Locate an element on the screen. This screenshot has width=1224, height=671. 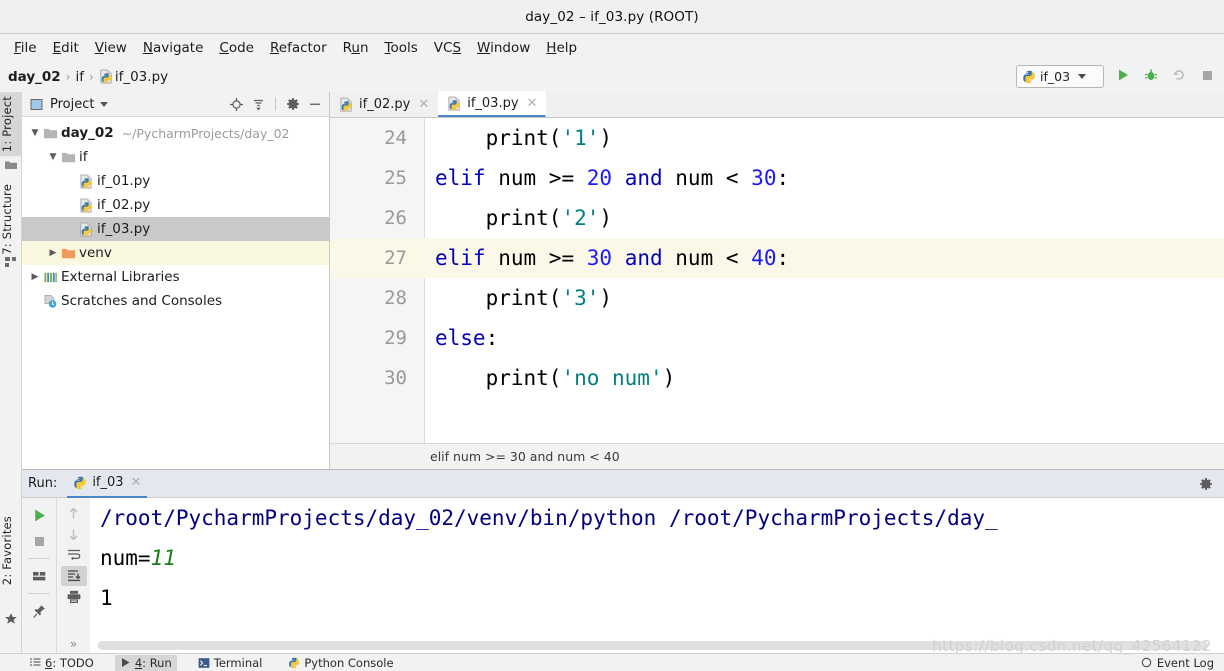
sidebar-tab-structure: 7: Structure is located at coordinates (11, 219).